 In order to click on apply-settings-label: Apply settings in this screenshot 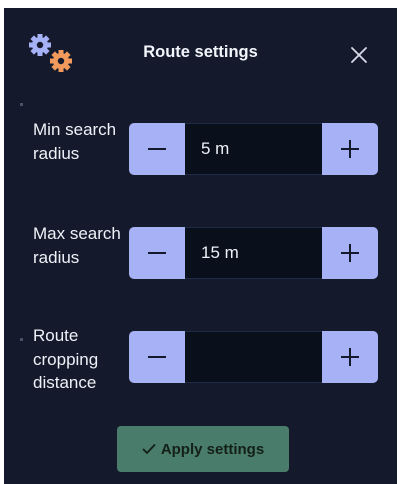, I will do `click(212, 449)`.